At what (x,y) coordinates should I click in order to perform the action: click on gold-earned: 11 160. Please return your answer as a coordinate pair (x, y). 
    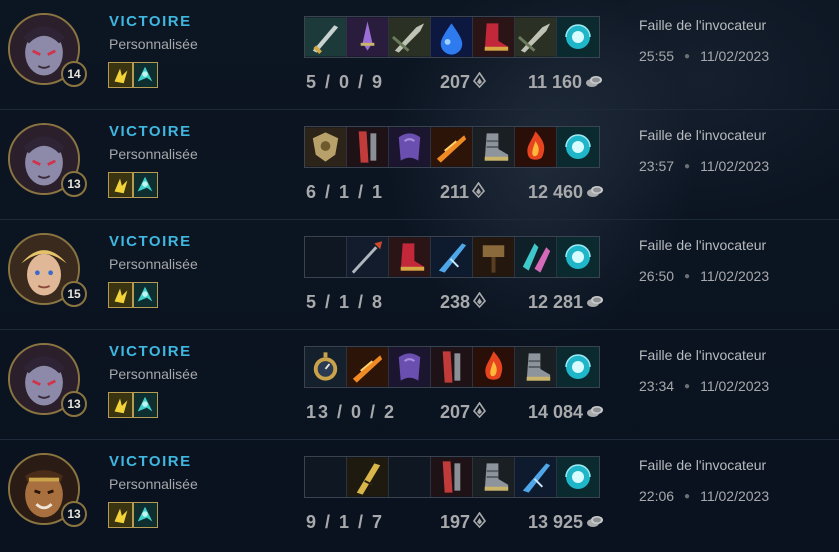
    Looking at the image, I should click on (565, 82).